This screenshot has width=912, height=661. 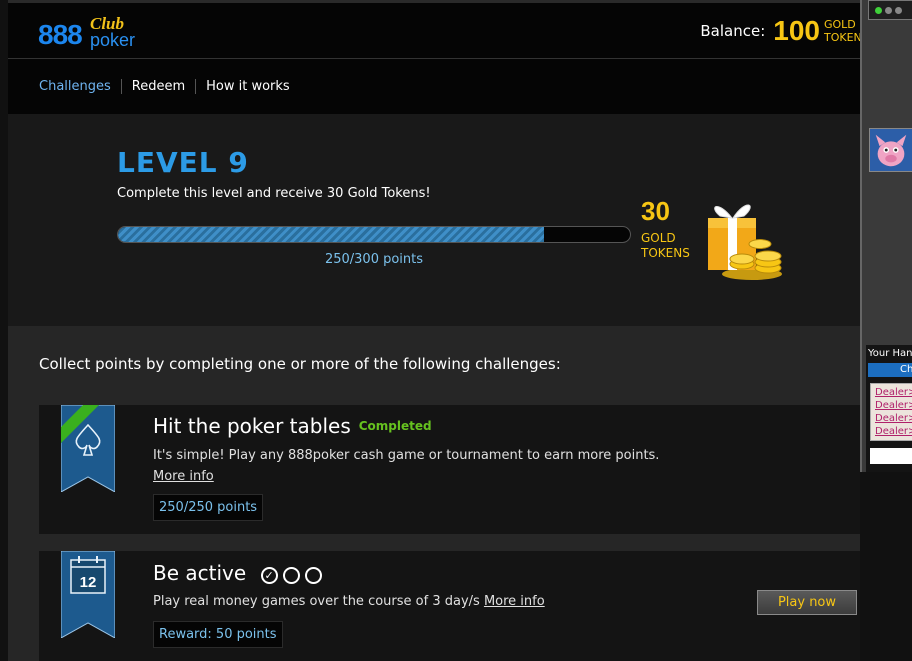 I want to click on completed-badge: Completed, so click(x=395, y=426).